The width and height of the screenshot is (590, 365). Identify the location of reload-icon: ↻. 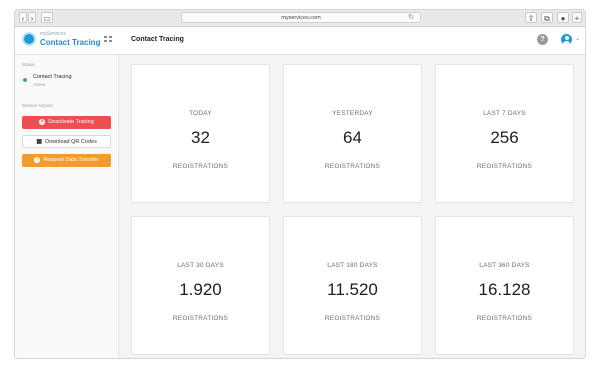
(411, 18).